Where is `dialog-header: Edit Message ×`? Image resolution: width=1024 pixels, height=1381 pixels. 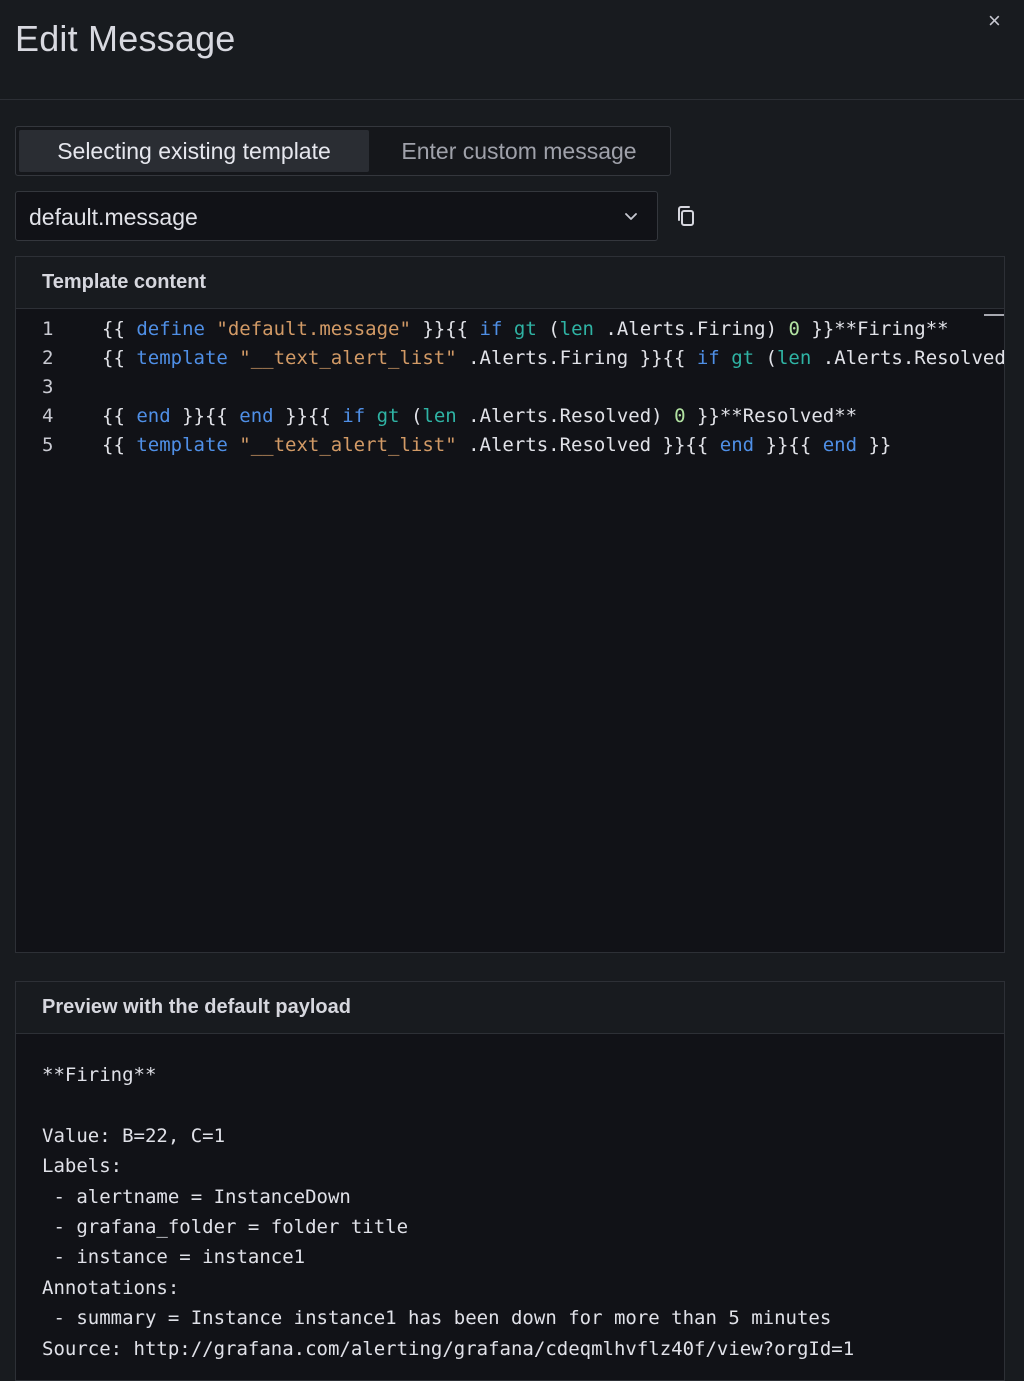 dialog-header: Edit Message × is located at coordinates (512, 50).